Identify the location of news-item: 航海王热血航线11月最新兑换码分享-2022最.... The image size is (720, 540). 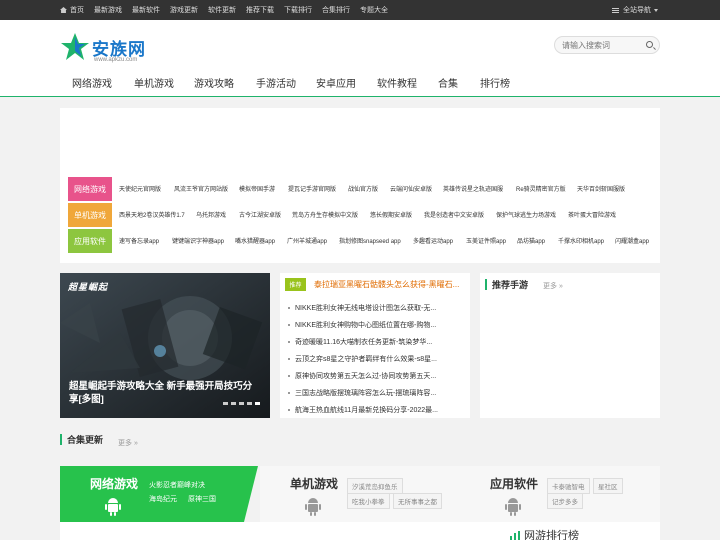
(376, 409).